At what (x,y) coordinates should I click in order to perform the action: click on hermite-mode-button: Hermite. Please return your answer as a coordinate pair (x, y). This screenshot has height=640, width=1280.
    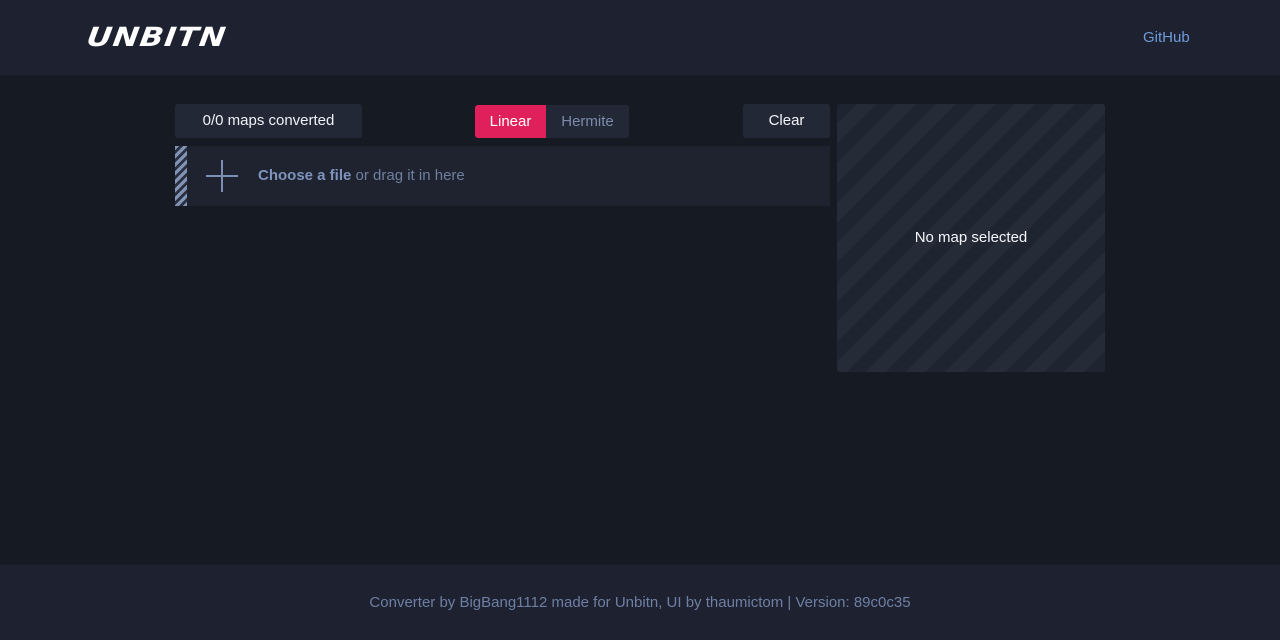
    Looking at the image, I should click on (587, 121).